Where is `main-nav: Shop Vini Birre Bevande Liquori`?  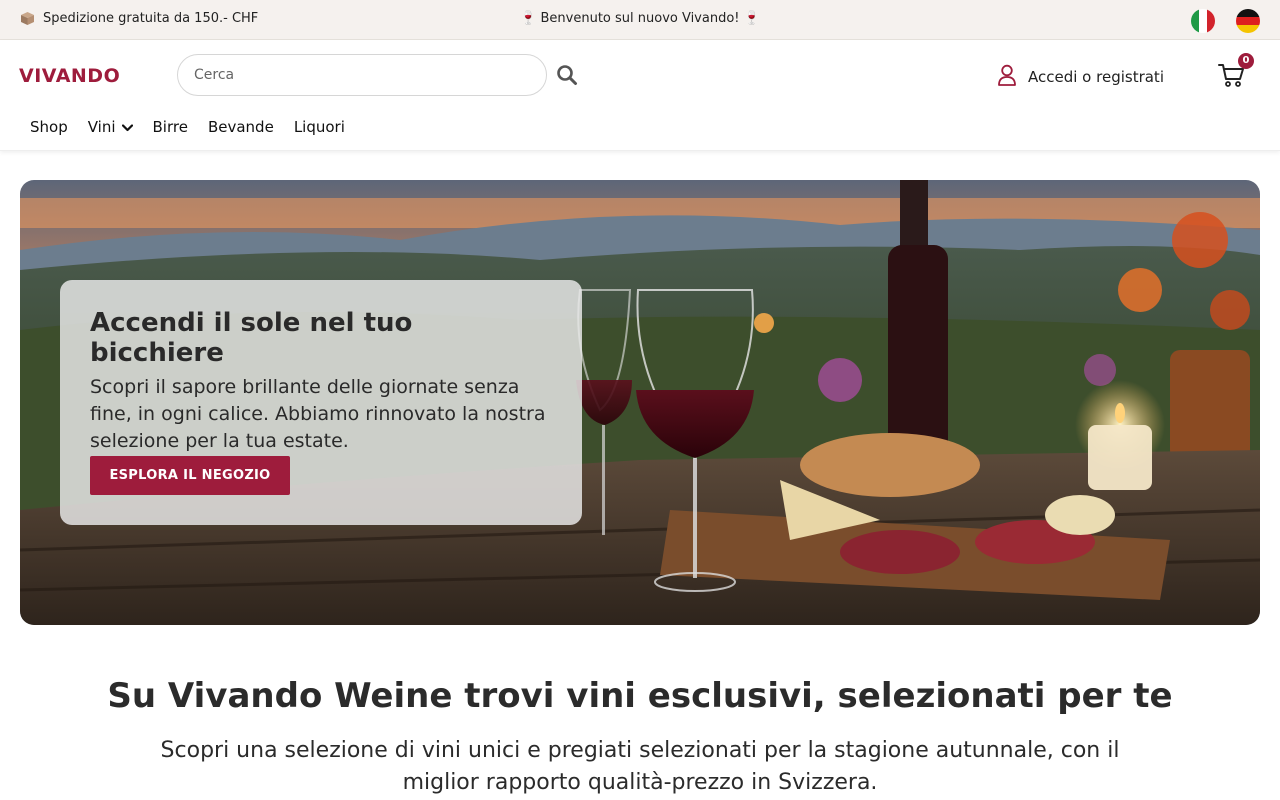 main-nav: Shop Vini Birre Bevande Liquori is located at coordinates (187, 127).